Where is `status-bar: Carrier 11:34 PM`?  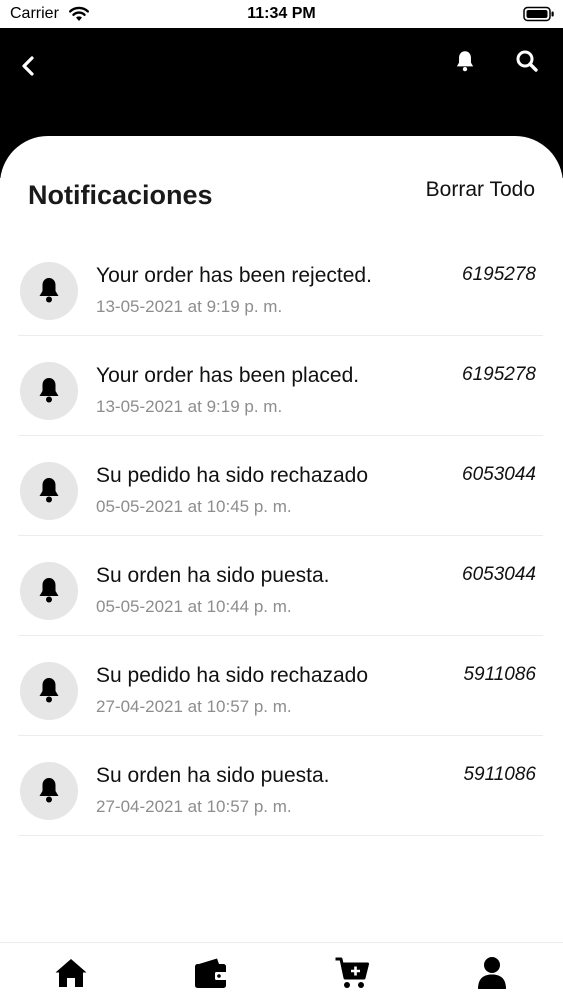 status-bar: Carrier 11:34 PM is located at coordinates (281, 14).